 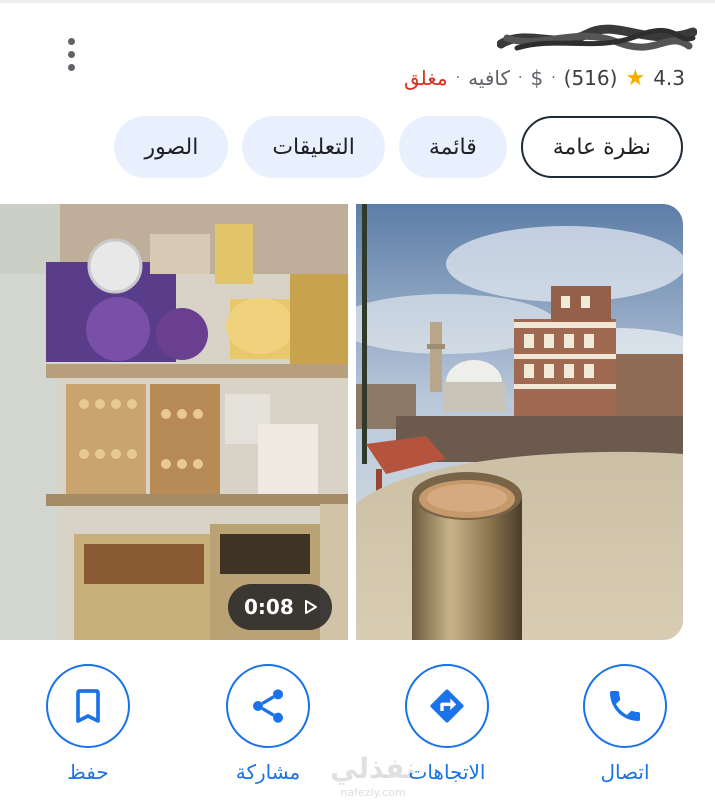 What do you see at coordinates (268, 772) in the screenshot?
I see `share-label: مشاركة` at bounding box center [268, 772].